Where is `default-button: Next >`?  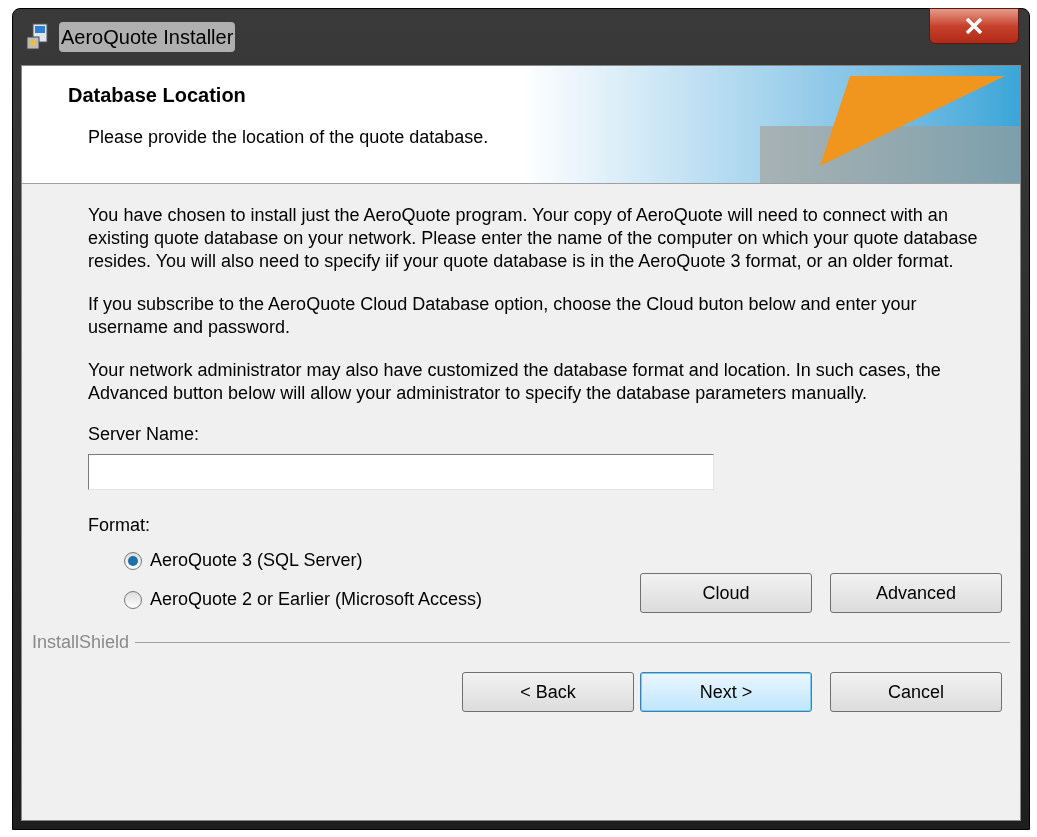 default-button: Next > is located at coordinates (726, 692).